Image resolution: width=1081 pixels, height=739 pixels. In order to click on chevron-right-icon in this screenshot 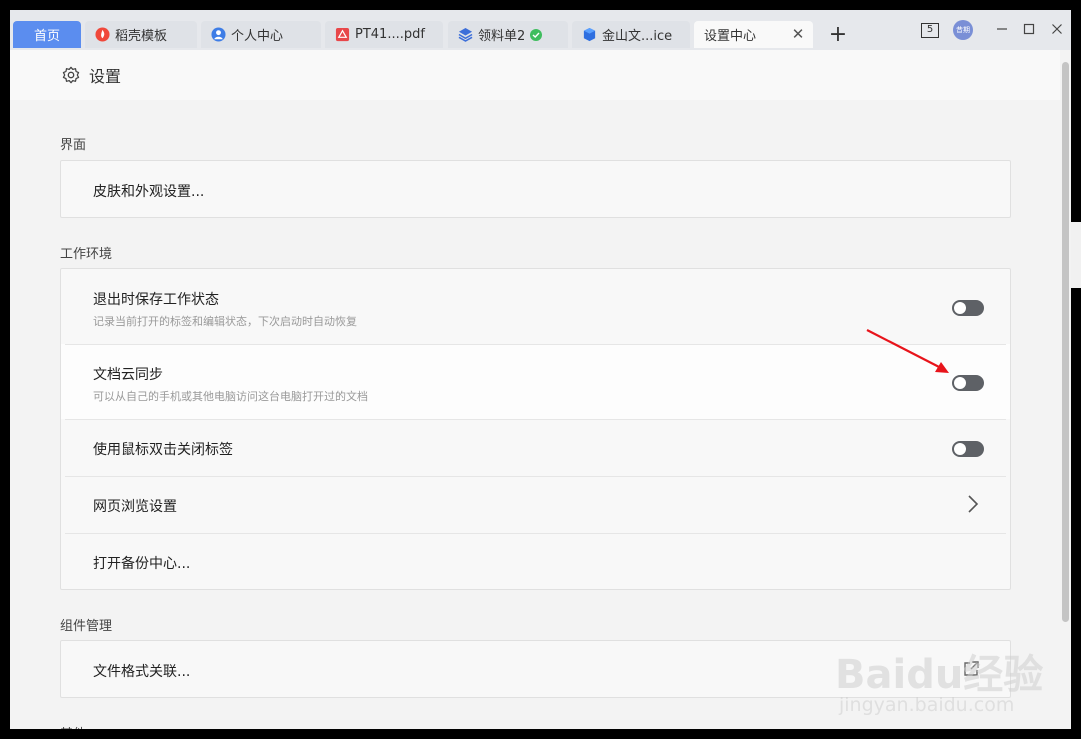, I will do `click(973, 504)`.